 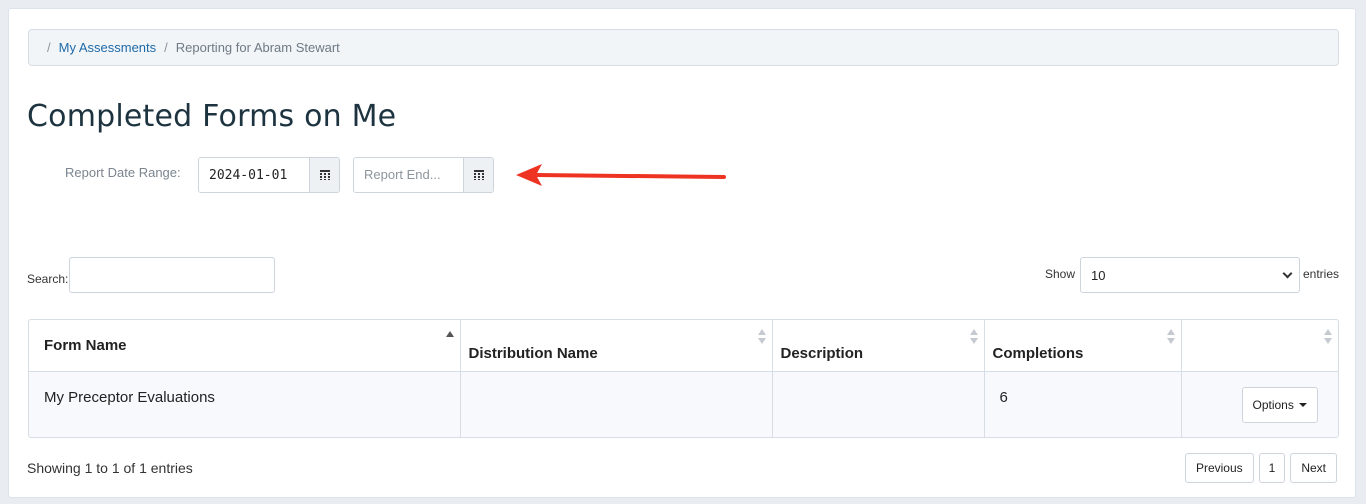 I want to click on start-date-group, so click(x=269, y=175).